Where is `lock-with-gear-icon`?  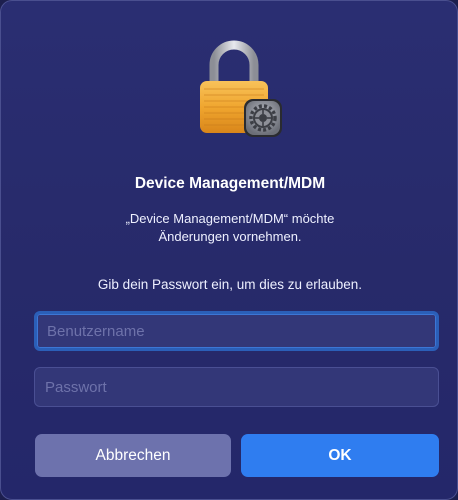
lock-with-gear-icon is located at coordinates (241, 88).